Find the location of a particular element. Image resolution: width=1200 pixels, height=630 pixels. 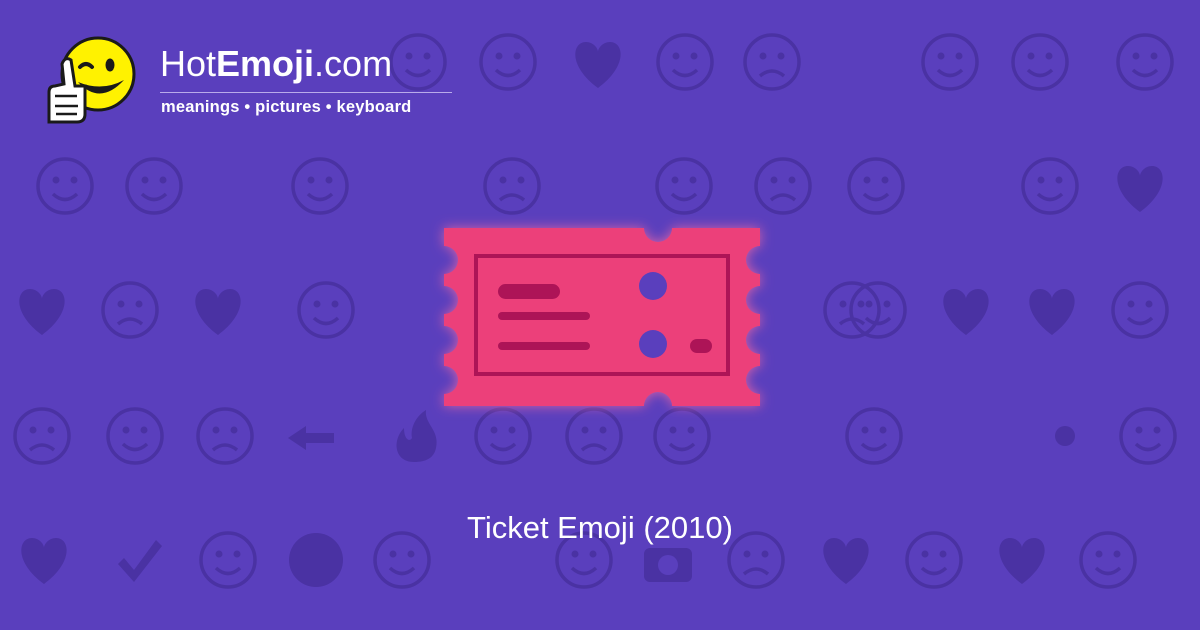

site-name: HotEmoji.com is located at coordinates (276, 63).